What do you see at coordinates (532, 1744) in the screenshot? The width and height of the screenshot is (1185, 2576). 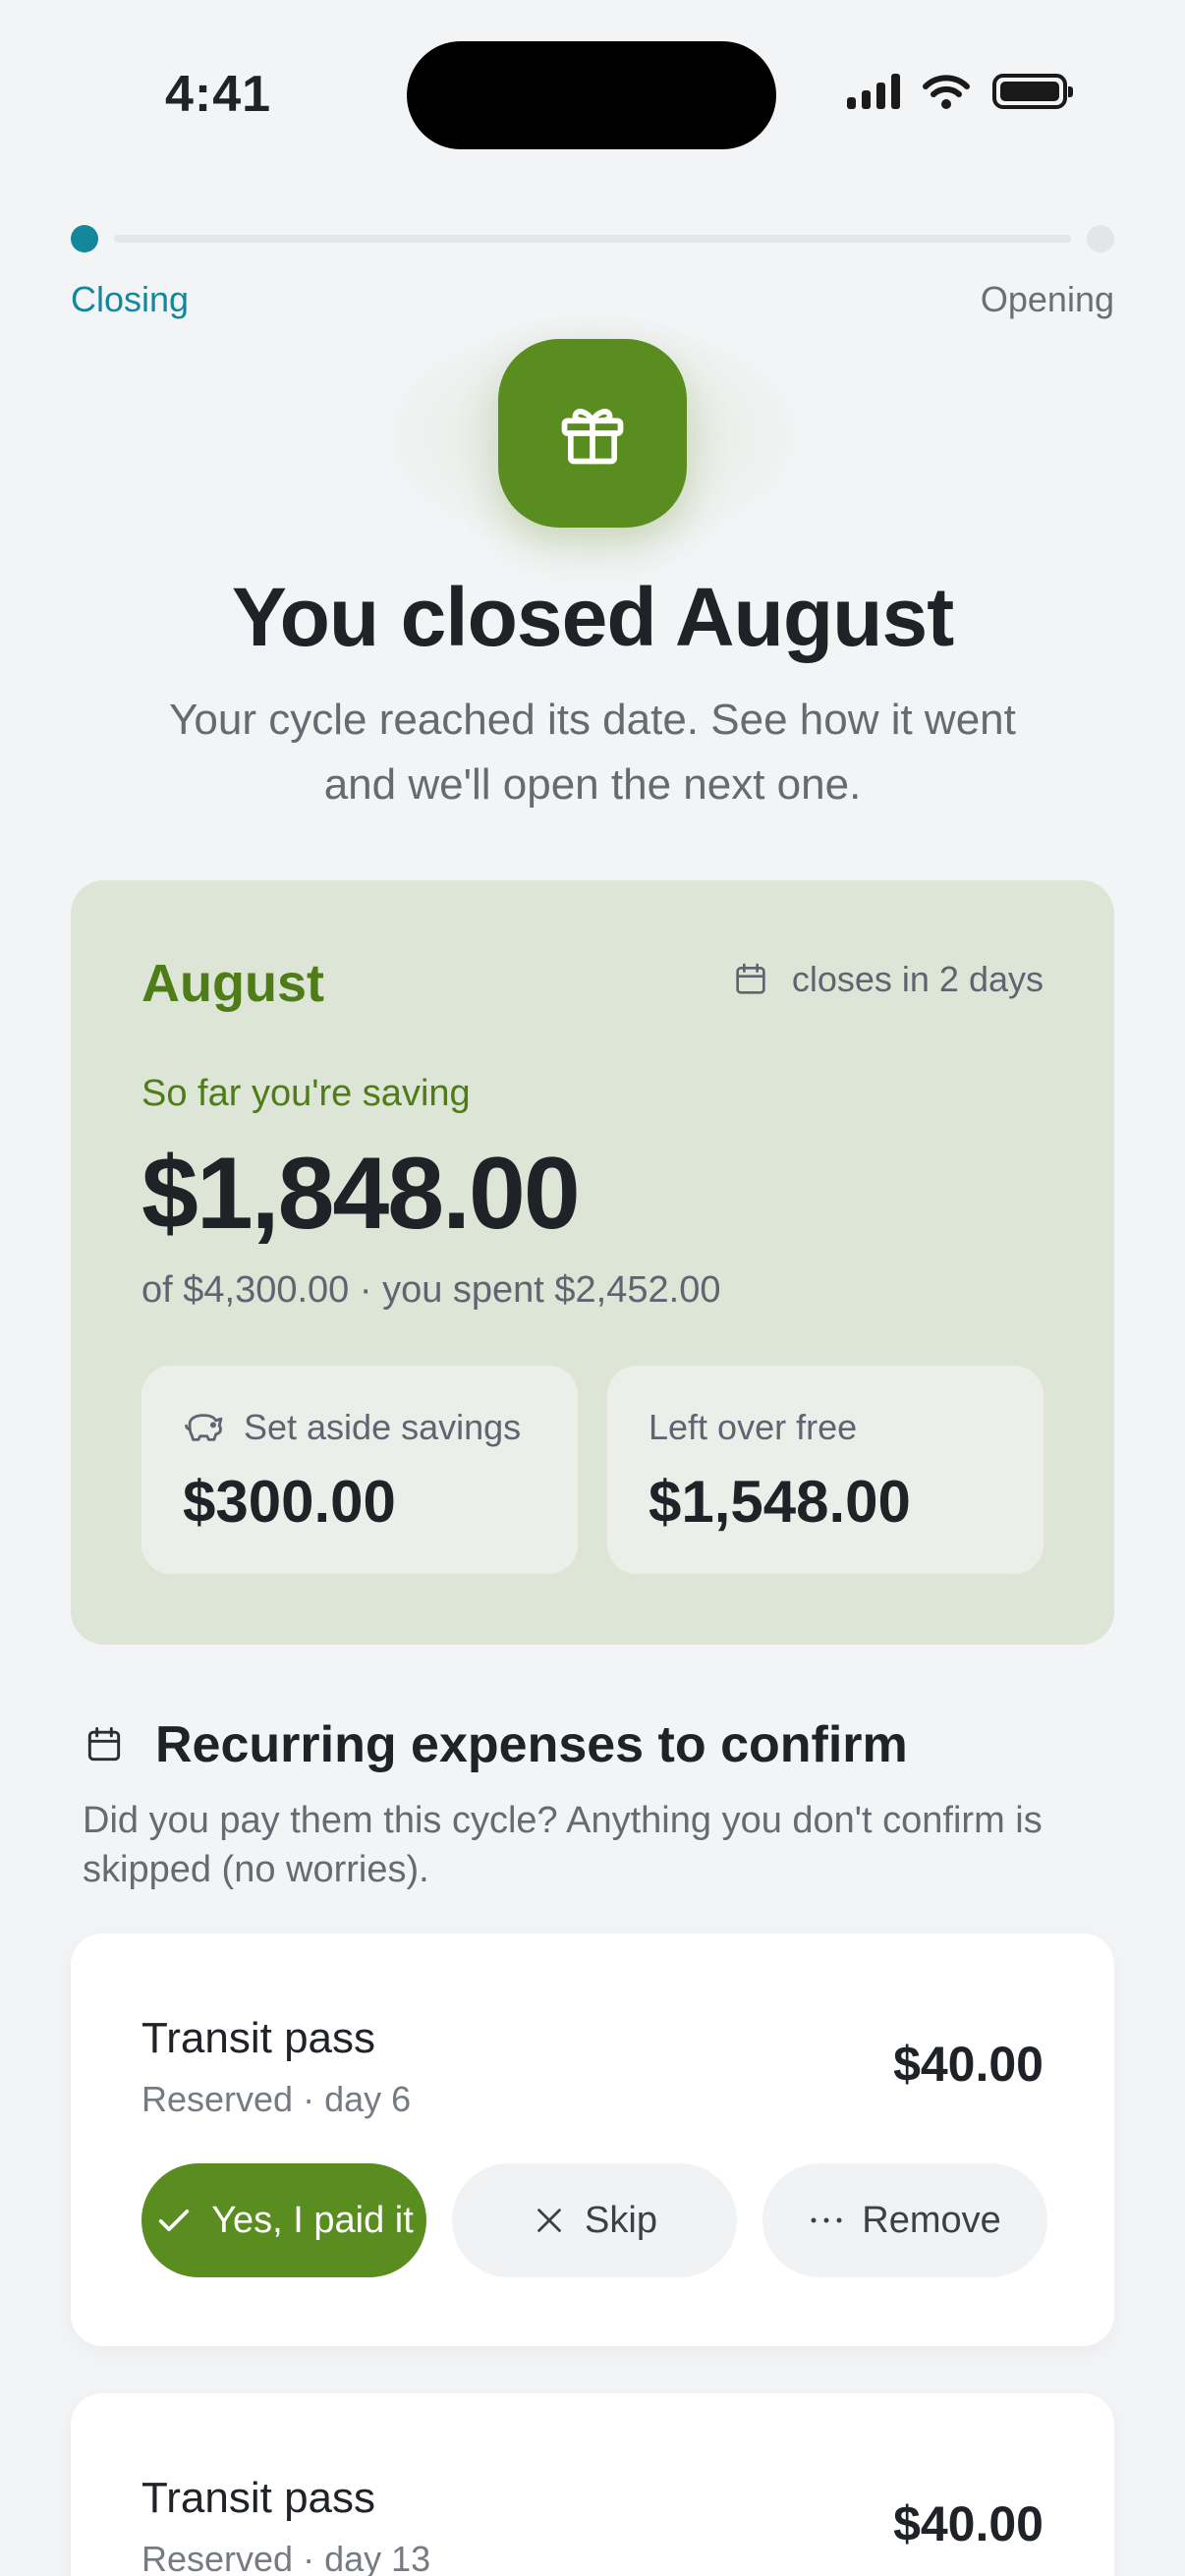 I see `section-title: Recurring expenses to confirm` at bounding box center [532, 1744].